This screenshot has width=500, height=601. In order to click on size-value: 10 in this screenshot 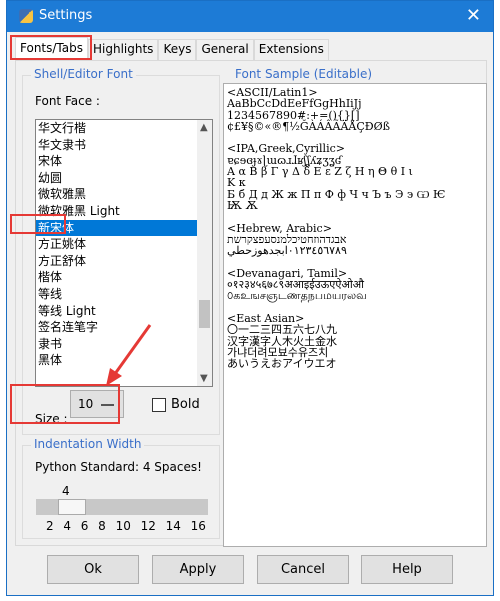, I will do `click(86, 404)`.